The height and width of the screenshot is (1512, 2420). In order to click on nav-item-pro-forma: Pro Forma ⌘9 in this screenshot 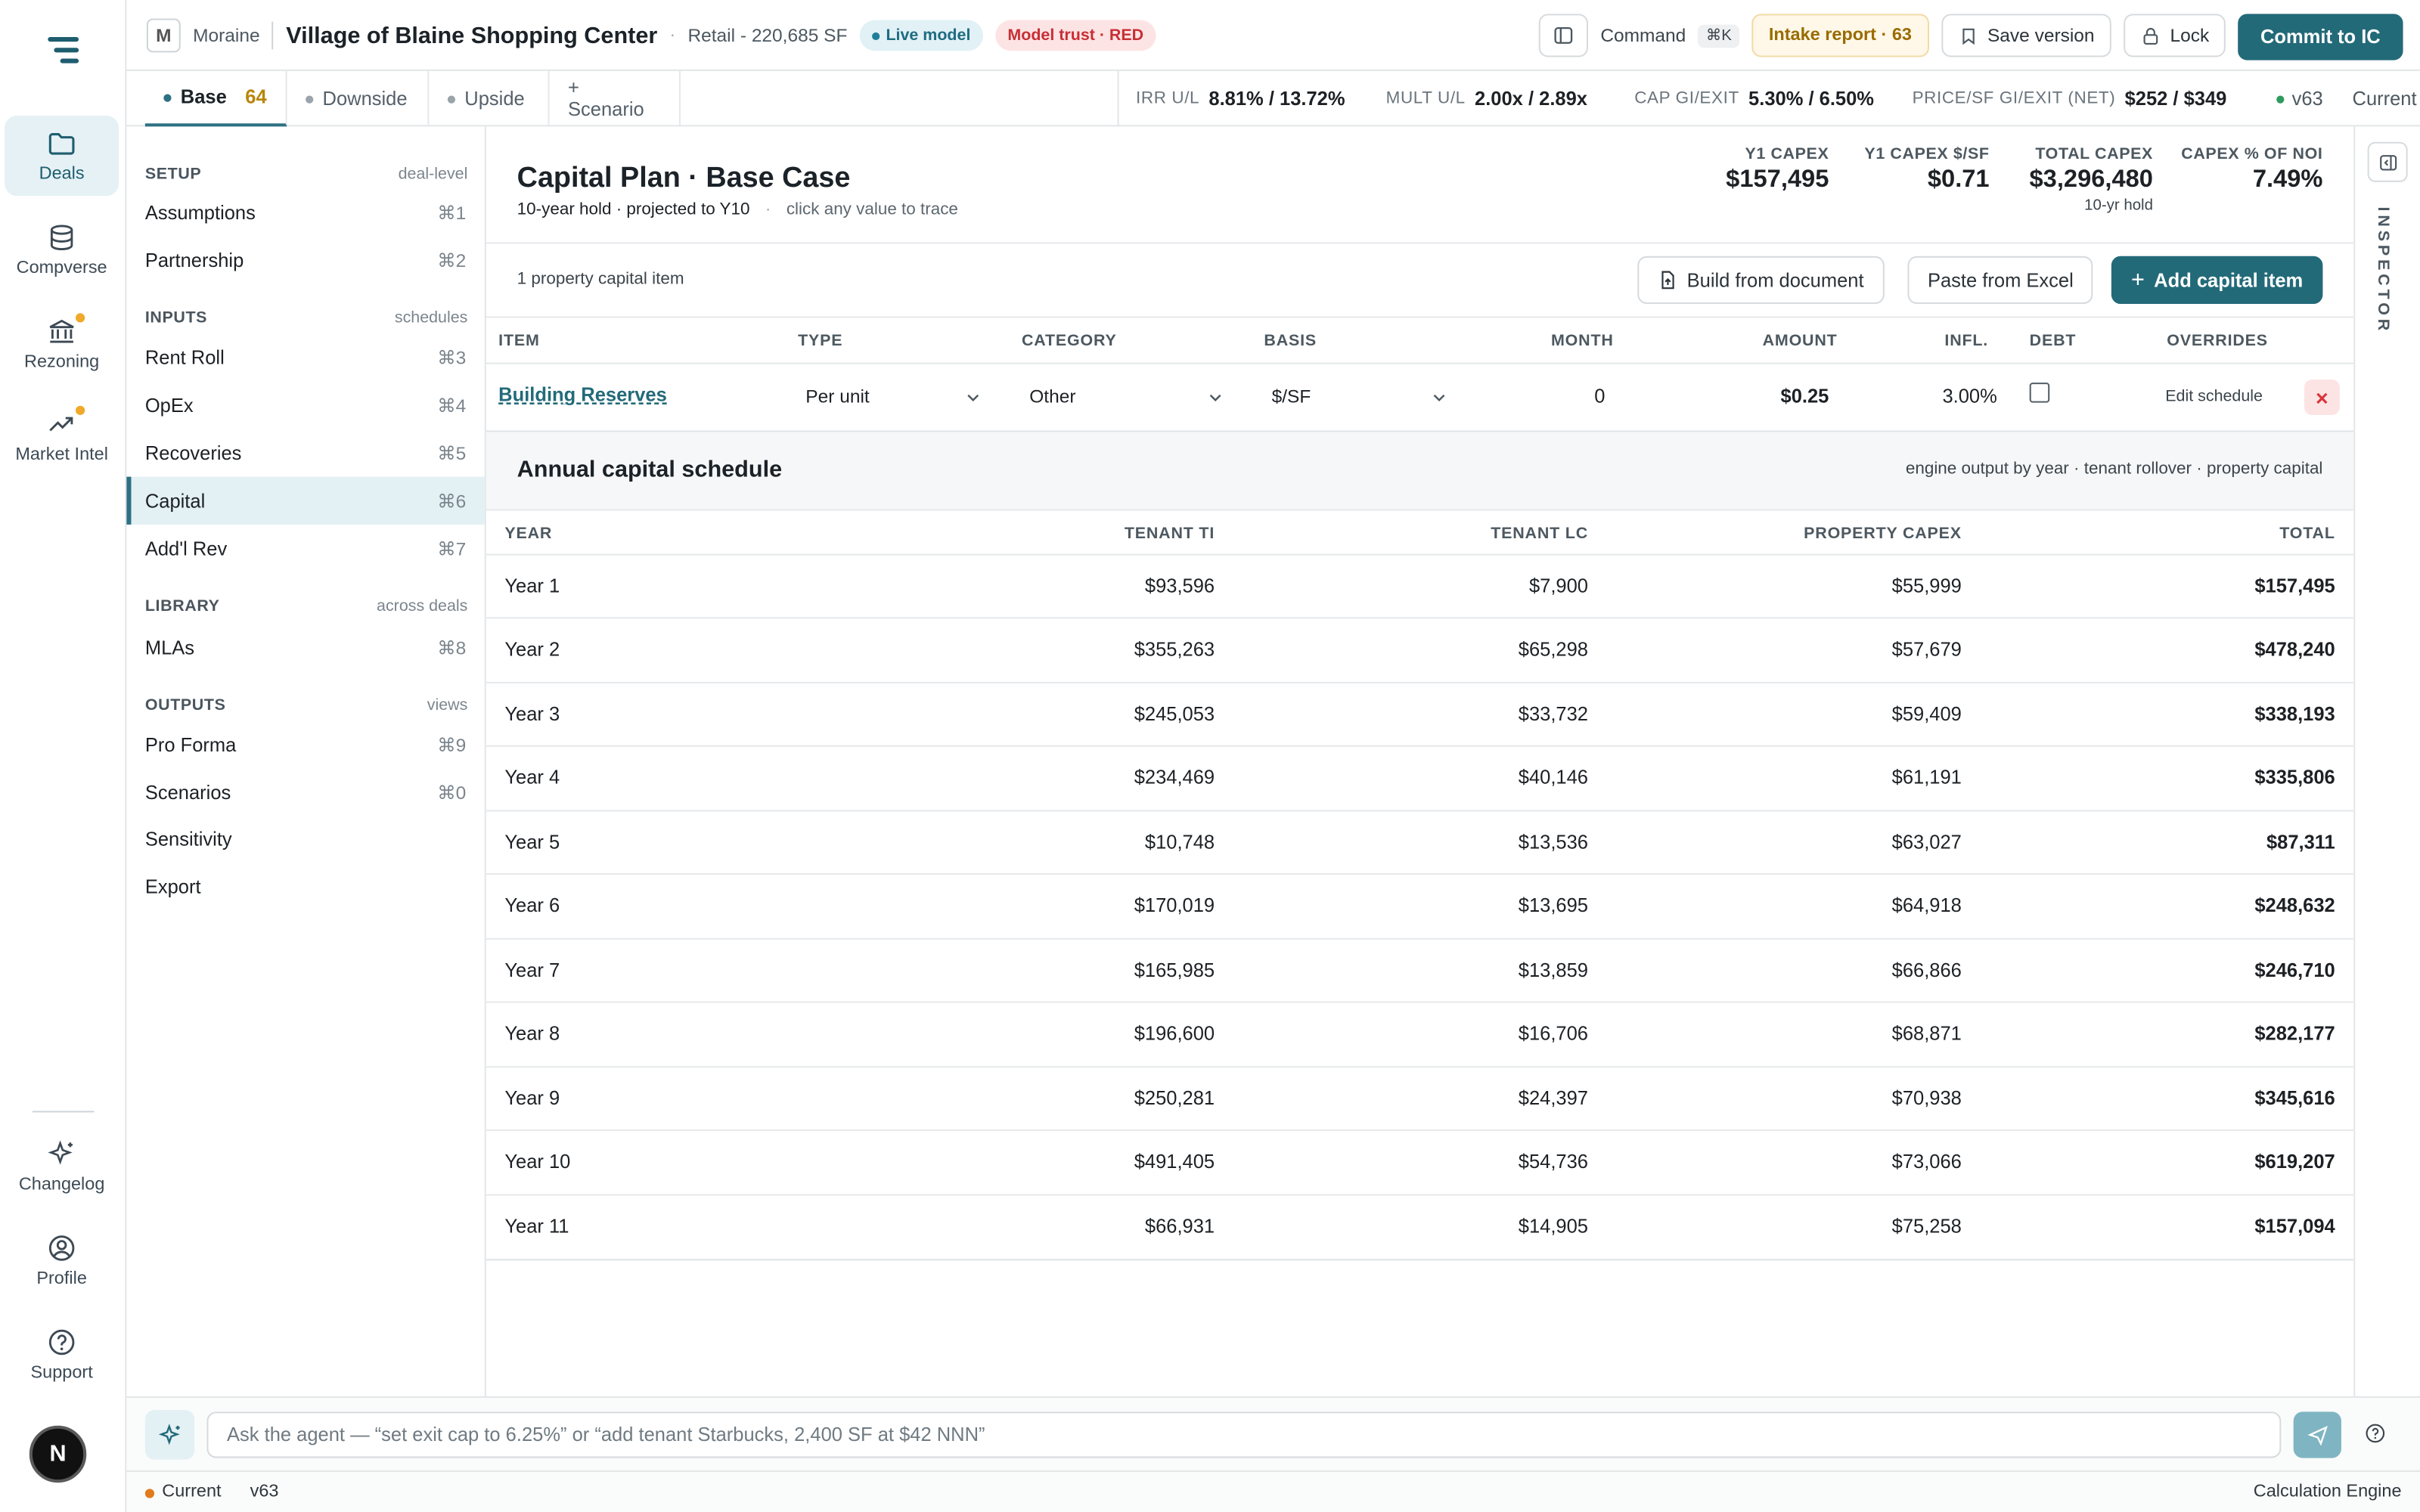, I will do `click(305, 744)`.